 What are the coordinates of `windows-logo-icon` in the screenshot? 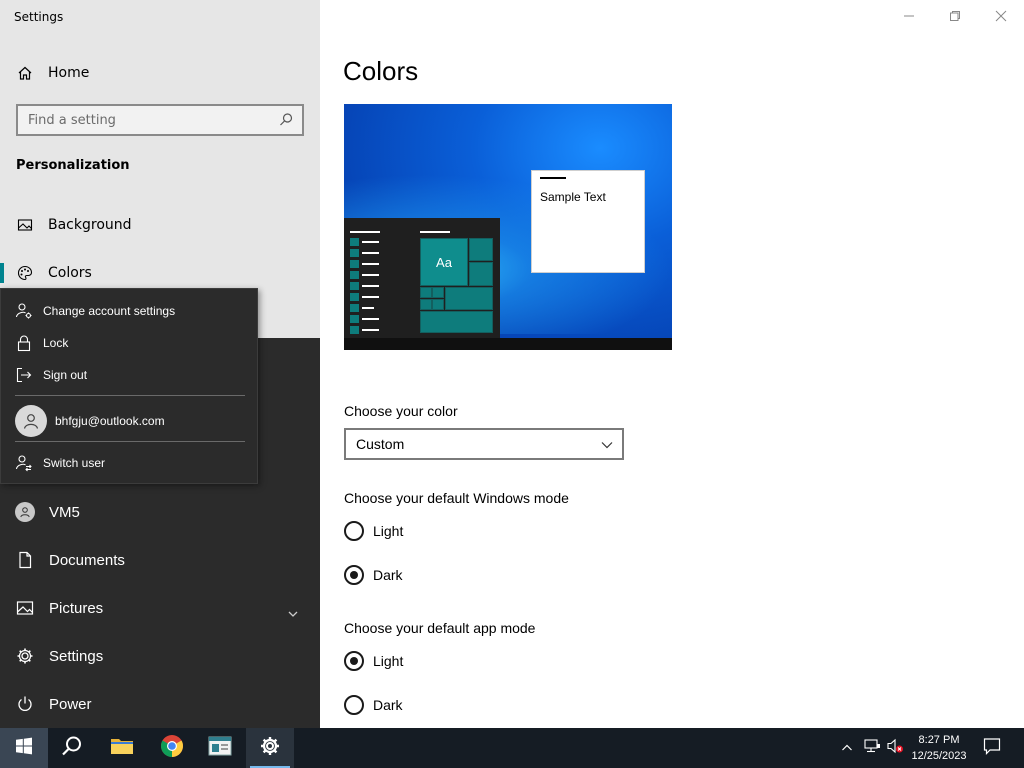 It's located at (24, 748).